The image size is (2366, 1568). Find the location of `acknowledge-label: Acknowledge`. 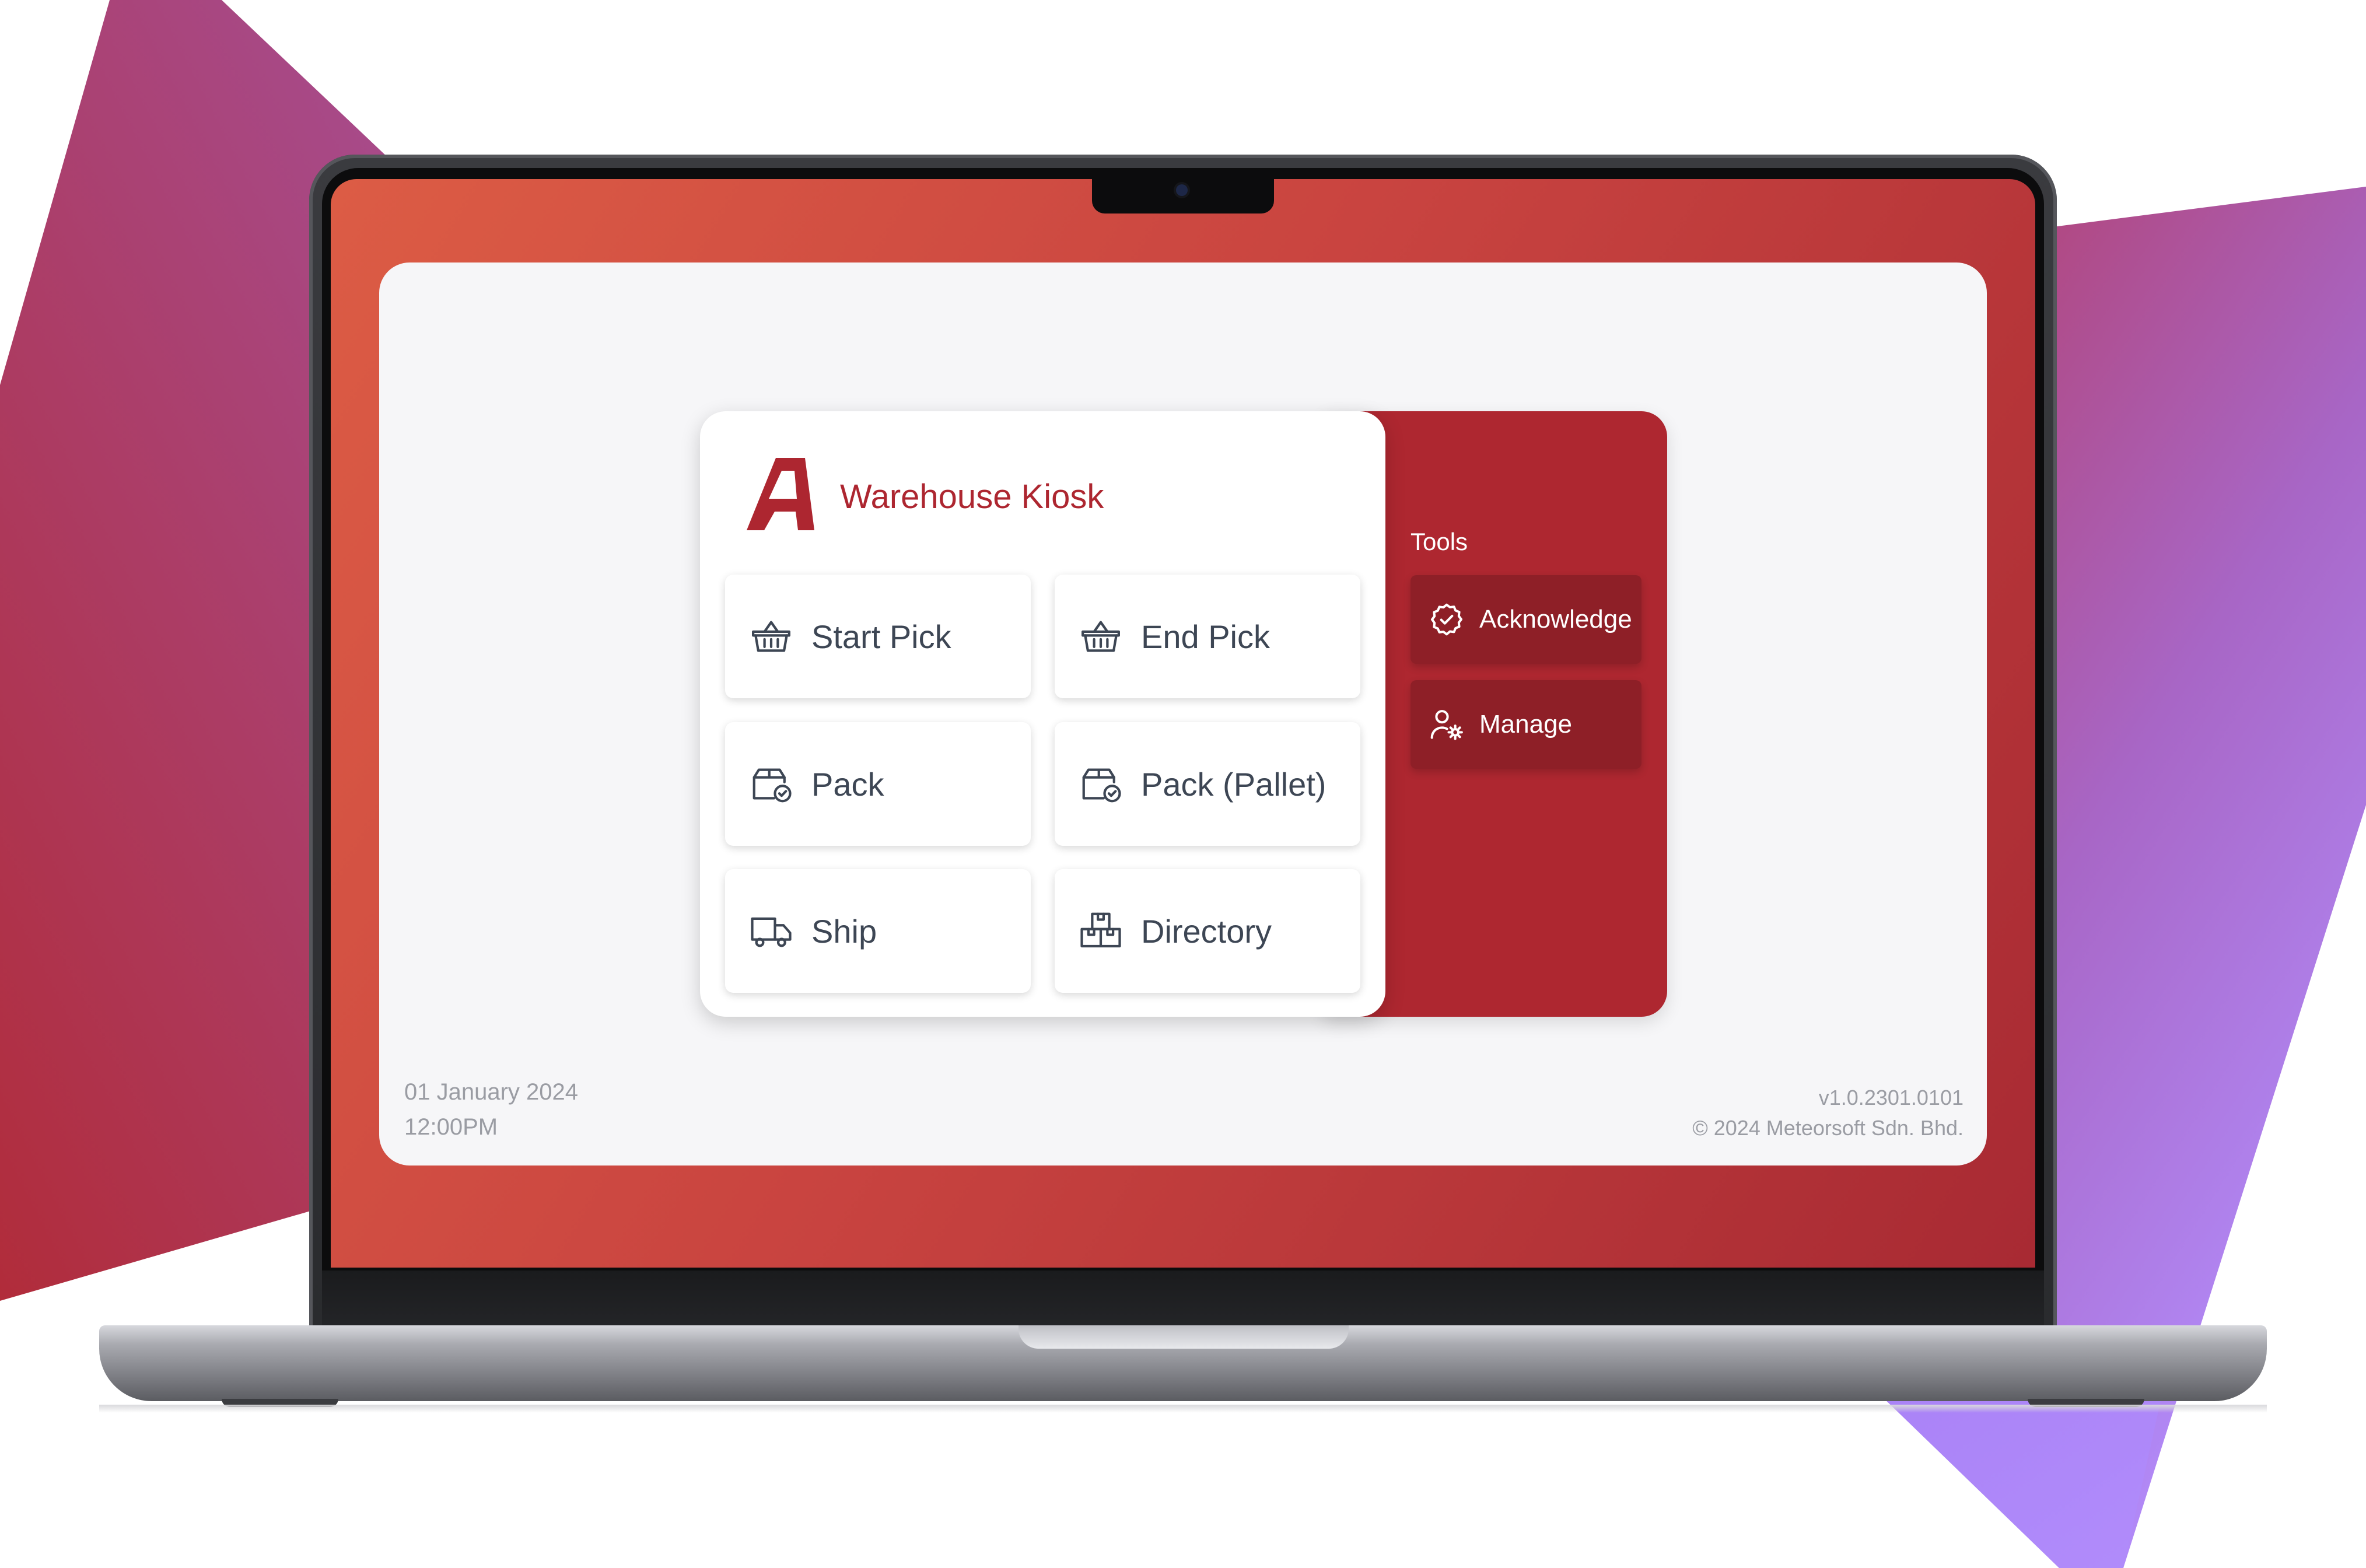

acknowledge-label: Acknowledge is located at coordinates (1555, 619).